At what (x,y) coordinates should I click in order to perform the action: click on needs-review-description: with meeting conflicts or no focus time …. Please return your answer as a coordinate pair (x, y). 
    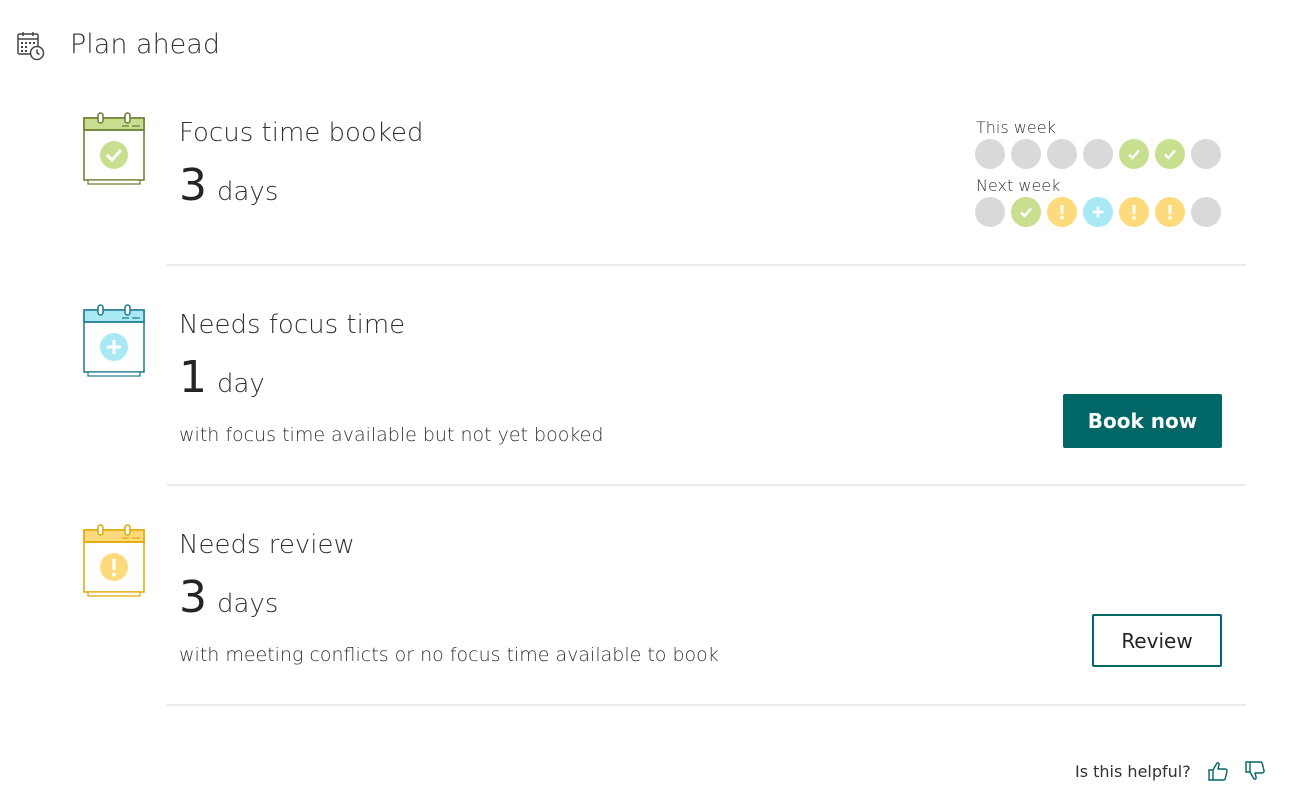
    Looking at the image, I should click on (449, 655).